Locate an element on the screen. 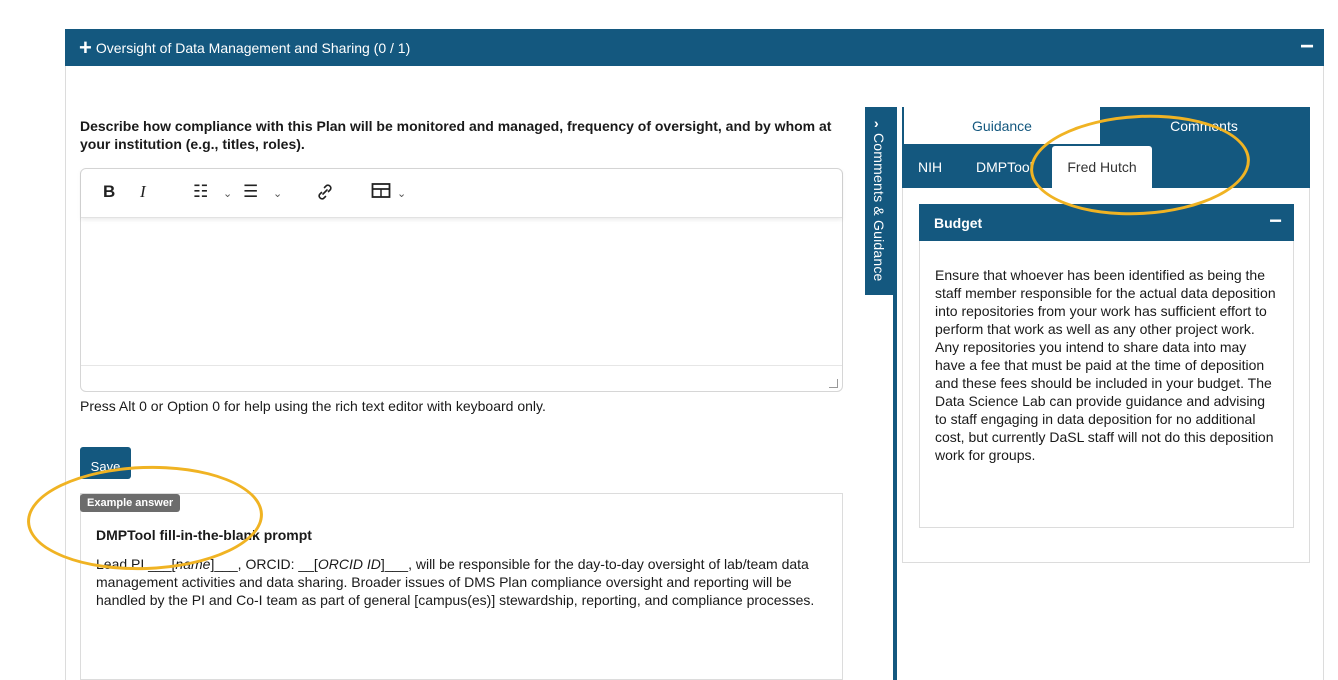 Image resolution: width=1338 pixels, height=680 pixels. editor-status-bar is located at coordinates (461, 378).